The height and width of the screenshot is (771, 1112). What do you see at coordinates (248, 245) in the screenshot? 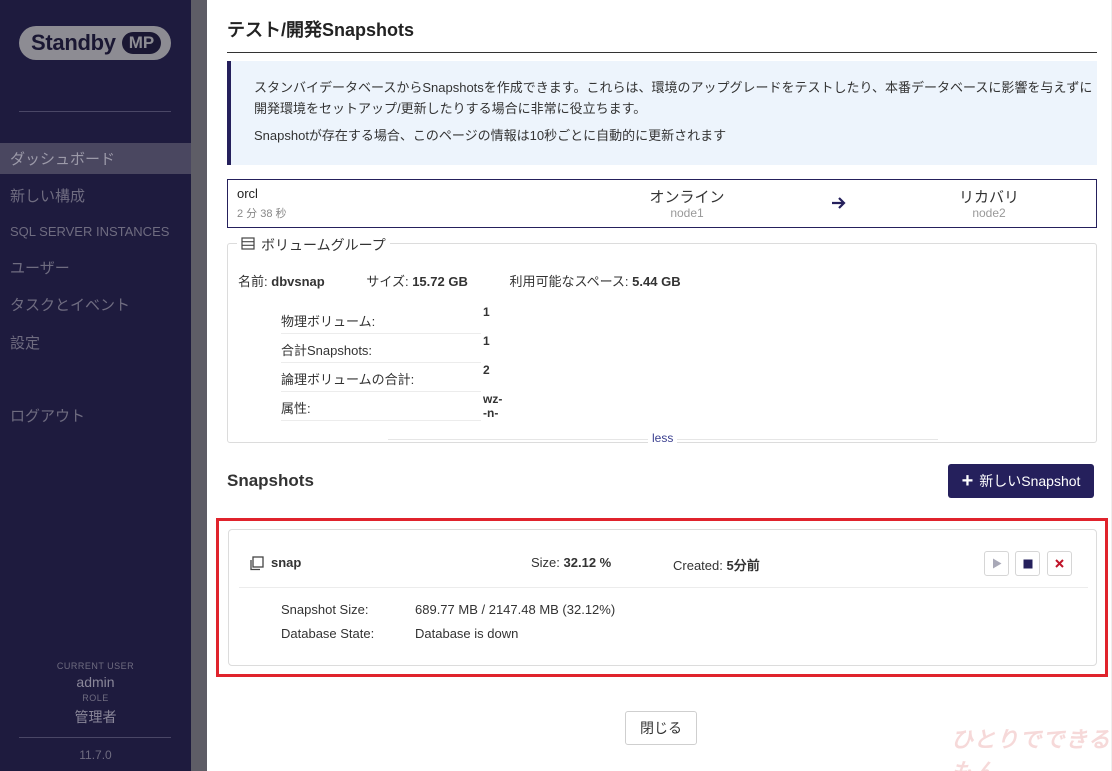
I see `list-icon` at bounding box center [248, 245].